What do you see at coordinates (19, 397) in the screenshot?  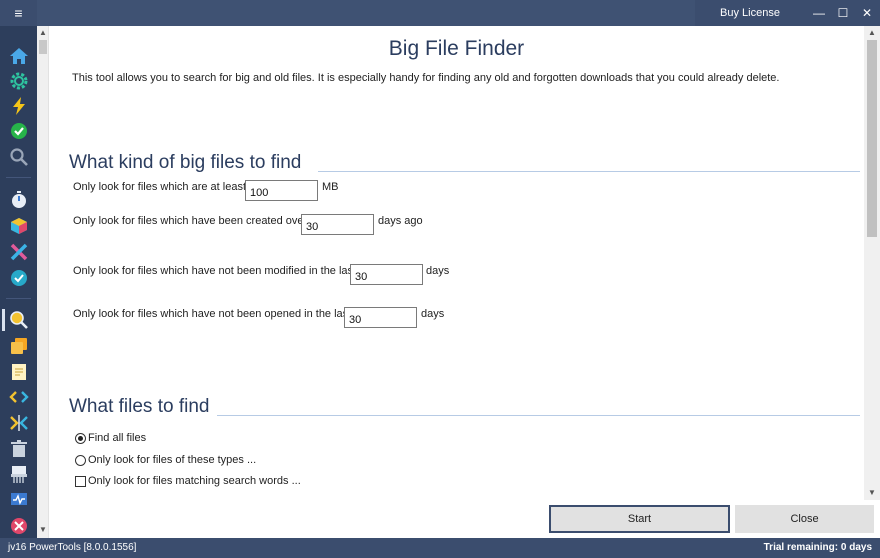 I see `code-icon` at bounding box center [19, 397].